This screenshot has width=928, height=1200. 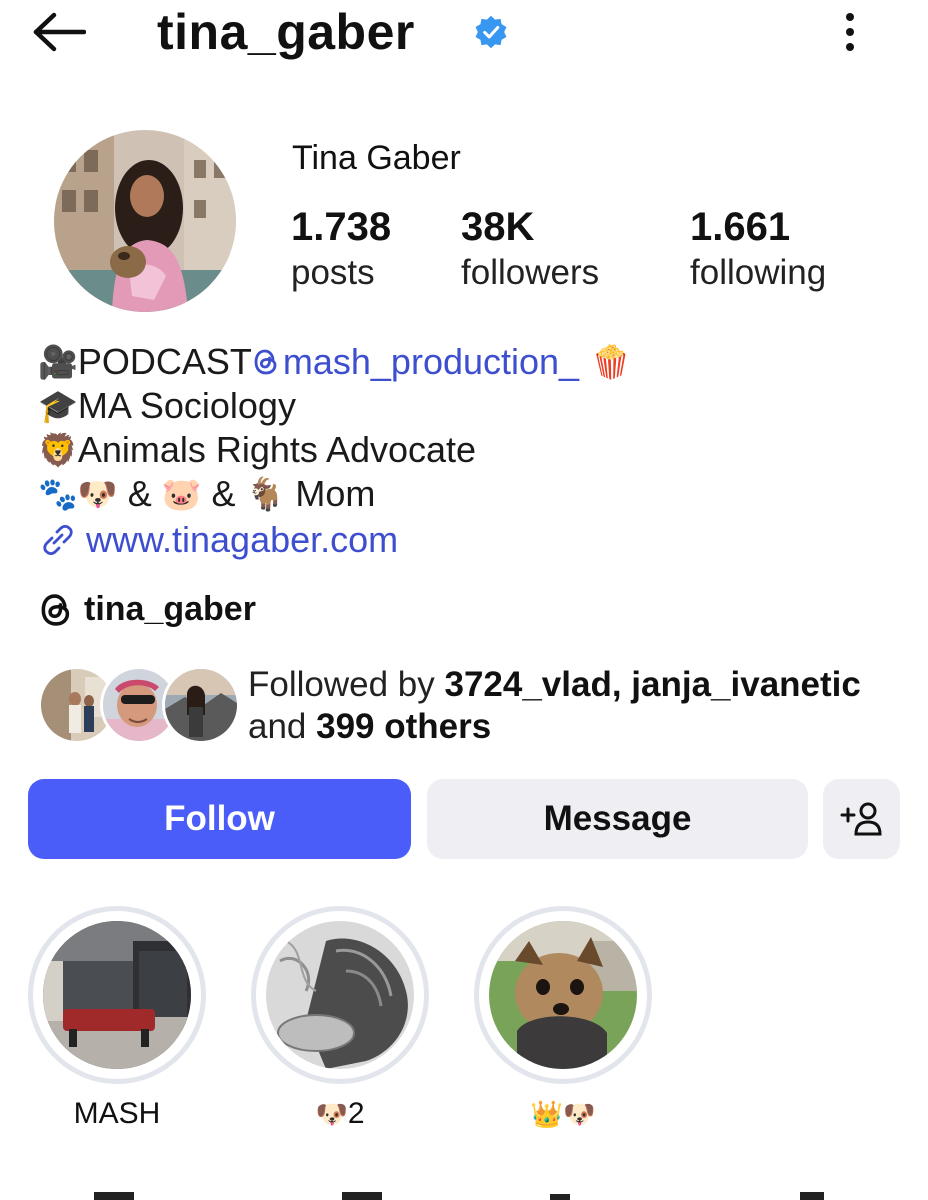 What do you see at coordinates (546, 1115) in the screenshot?
I see `crown-icon: 👑` at bounding box center [546, 1115].